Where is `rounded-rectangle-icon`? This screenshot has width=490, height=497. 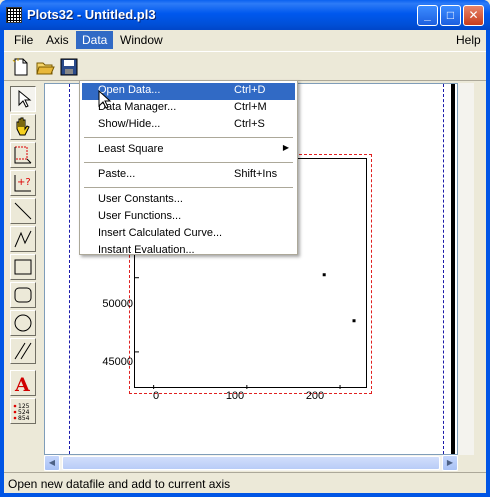 rounded-rectangle-icon is located at coordinates (23, 295).